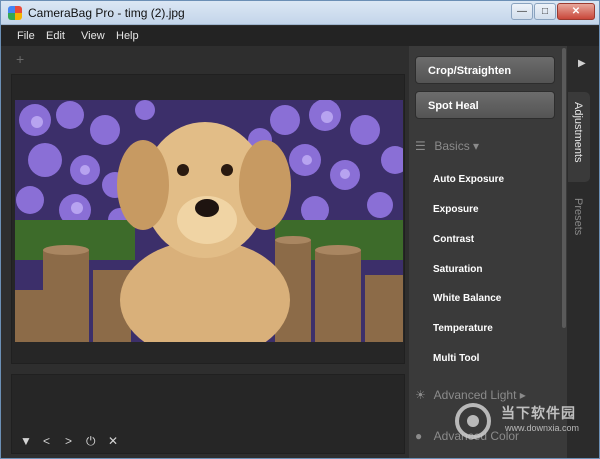 Image resolution: width=600 pixels, height=459 pixels. Describe the element at coordinates (583, 252) in the screenshot. I see `tabs-strip: ▶ Adjustments Presets` at that location.